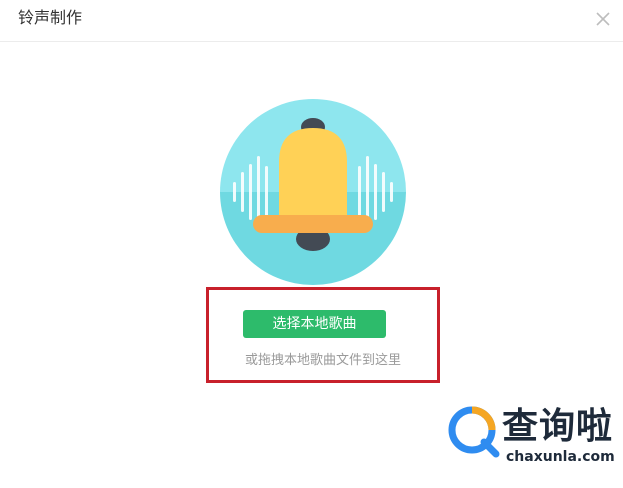 This screenshot has width=623, height=488. I want to click on magnifier-logo-icon, so click(474, 432).